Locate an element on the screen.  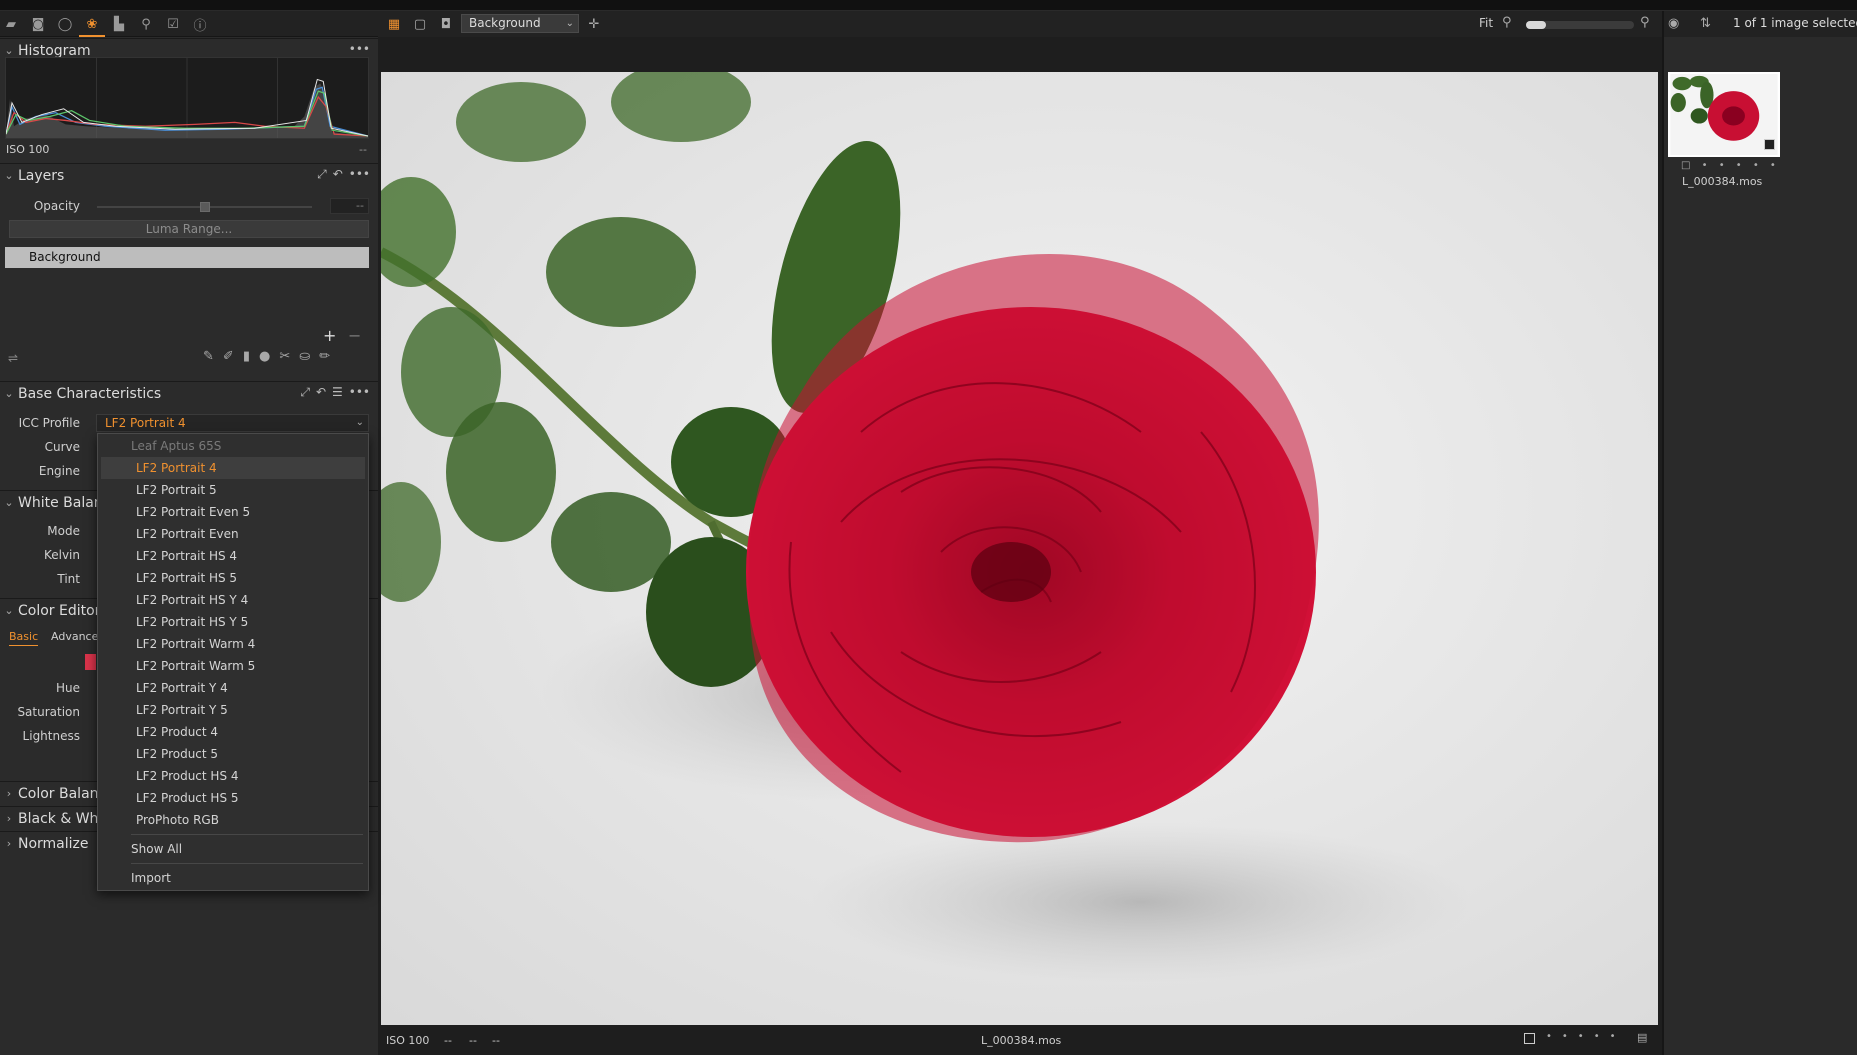
exposure-icon: ▙ is located at coordinates (119, 24).